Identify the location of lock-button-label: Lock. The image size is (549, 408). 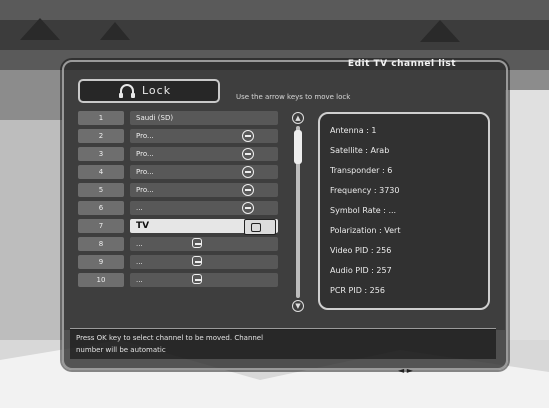
(157, 90).